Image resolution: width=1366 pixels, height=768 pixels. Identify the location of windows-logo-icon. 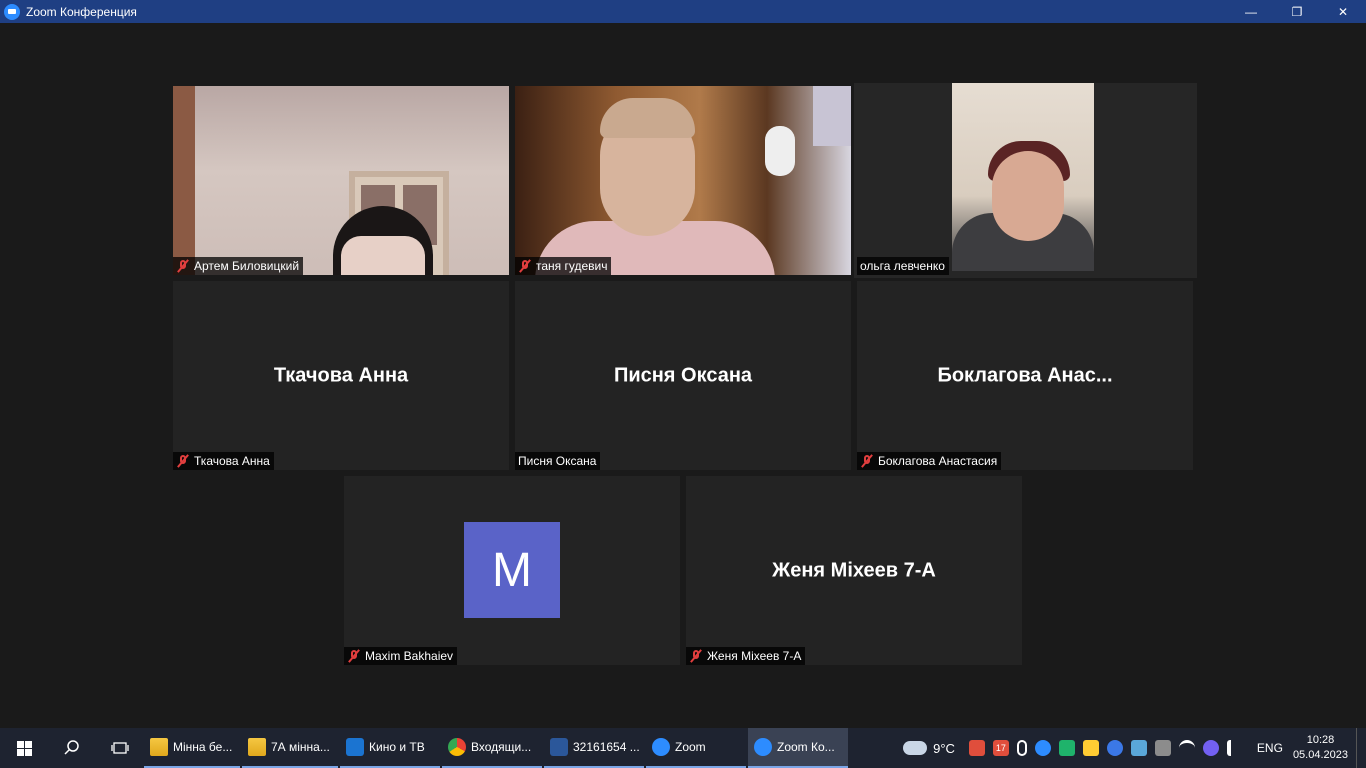
(24, 748).